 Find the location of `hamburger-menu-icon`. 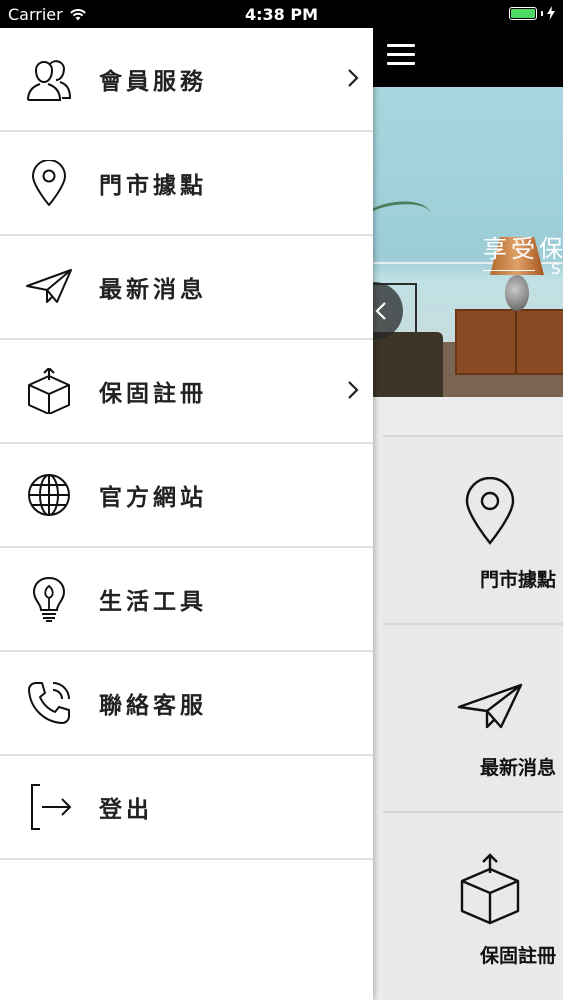

hamburger-menu-icon is located at coordinates (401, 55).